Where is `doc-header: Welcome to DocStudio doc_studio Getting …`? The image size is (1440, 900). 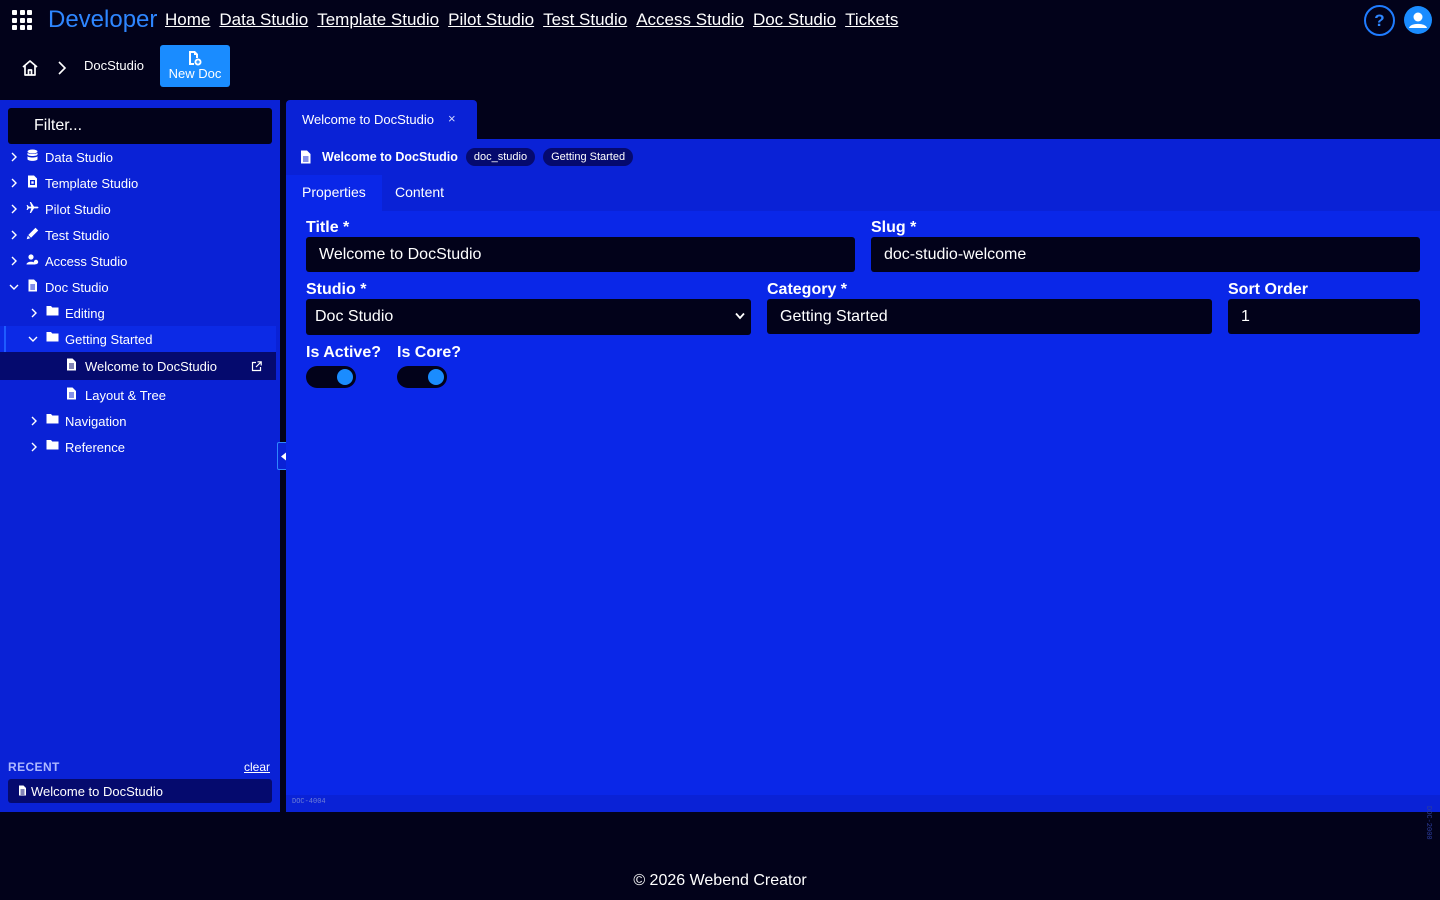 doc-header: Welcome to DocStudio doc_studio Getting … is located at coordinates (470, 157).